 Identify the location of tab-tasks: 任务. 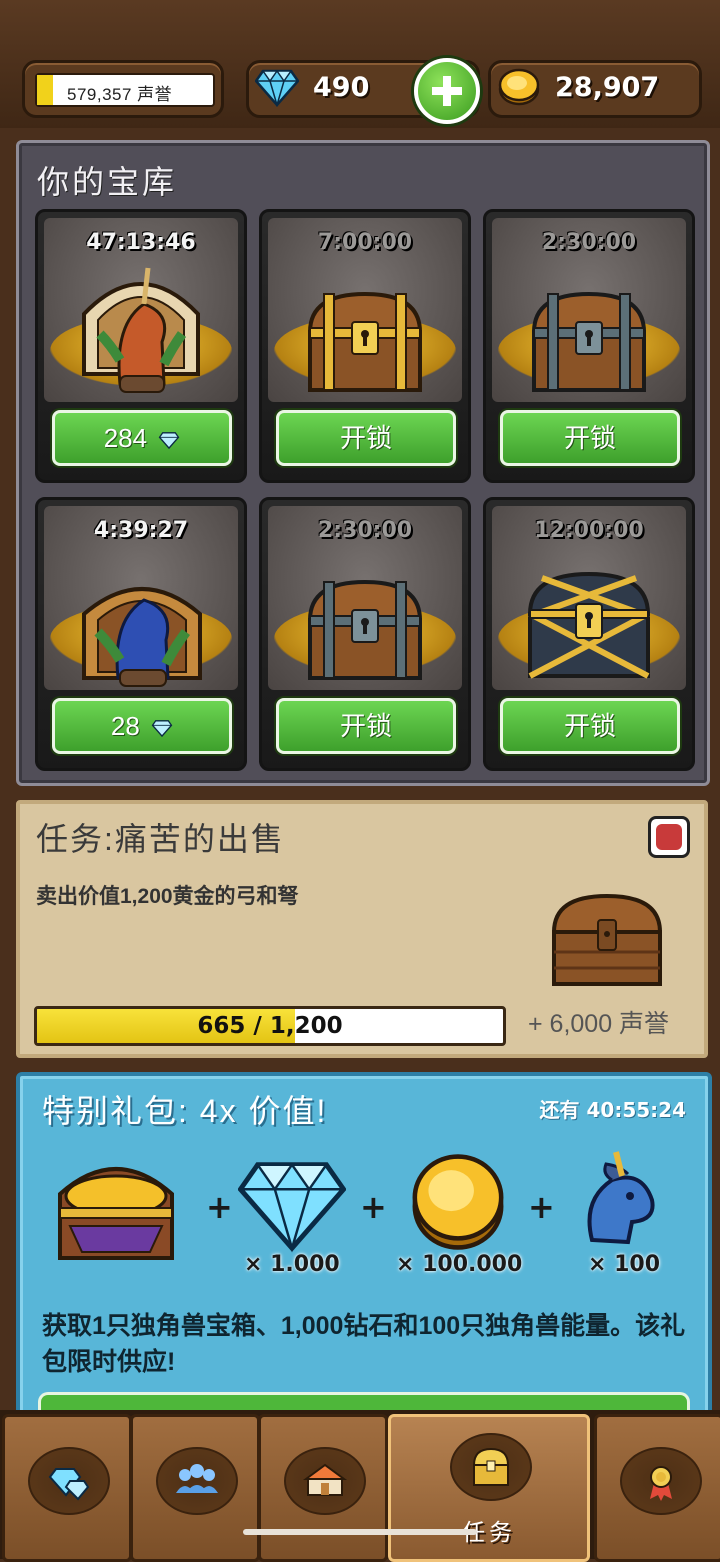
(489, 1488).